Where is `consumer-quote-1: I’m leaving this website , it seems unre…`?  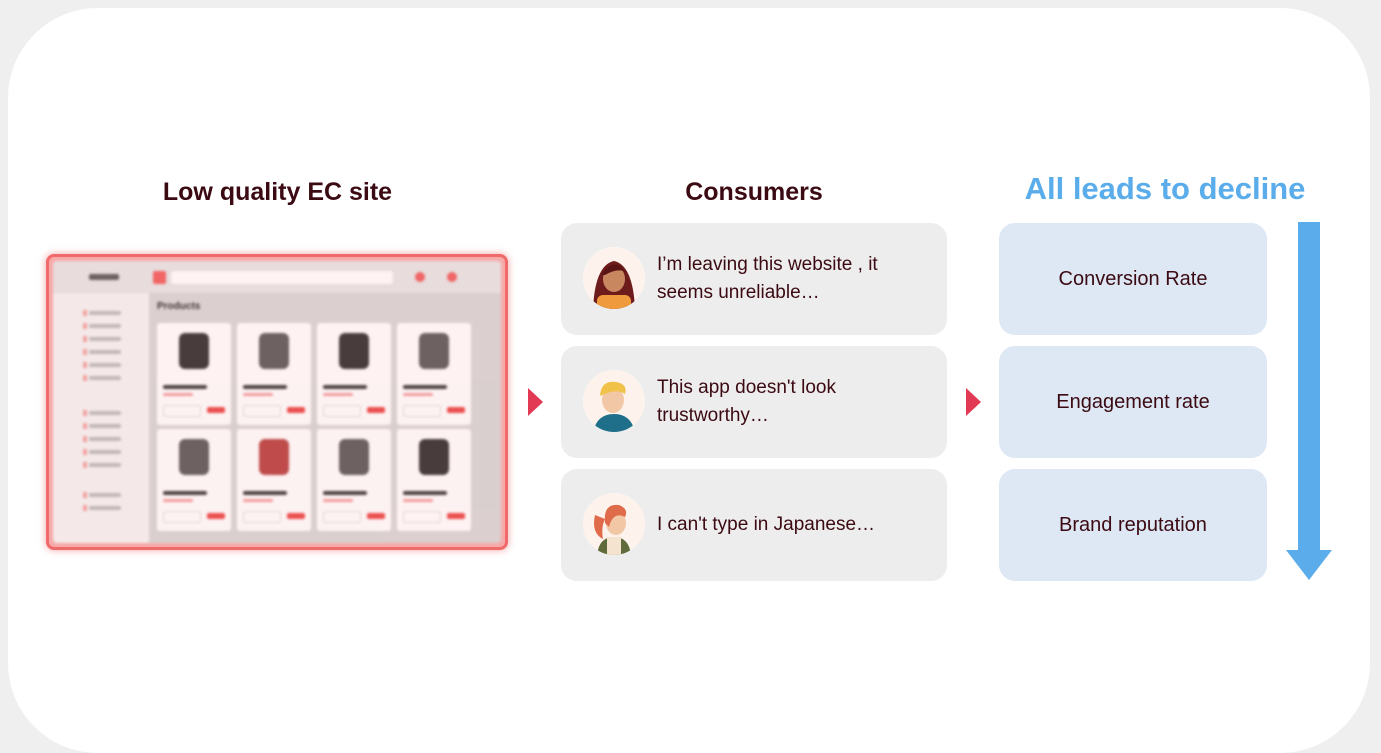
consumer-quote-1: I’m leaving this website , it seems unre… is located at coordinates (767, 278).